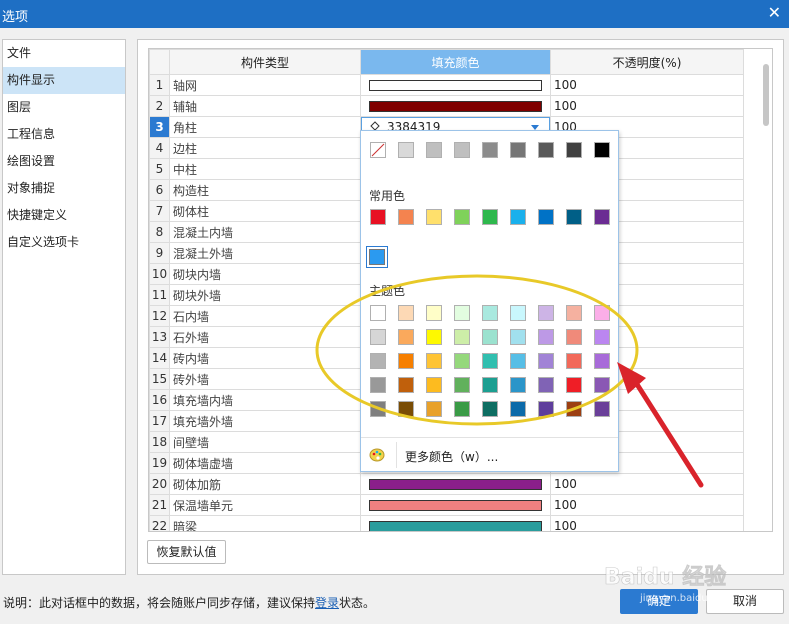 This screenshot has width=789, height=624. What do you see at coordinates (265, 232) in the screenshot?
I see `component-type-cell: 混凝土内墙` at bounding box center [265, 232].